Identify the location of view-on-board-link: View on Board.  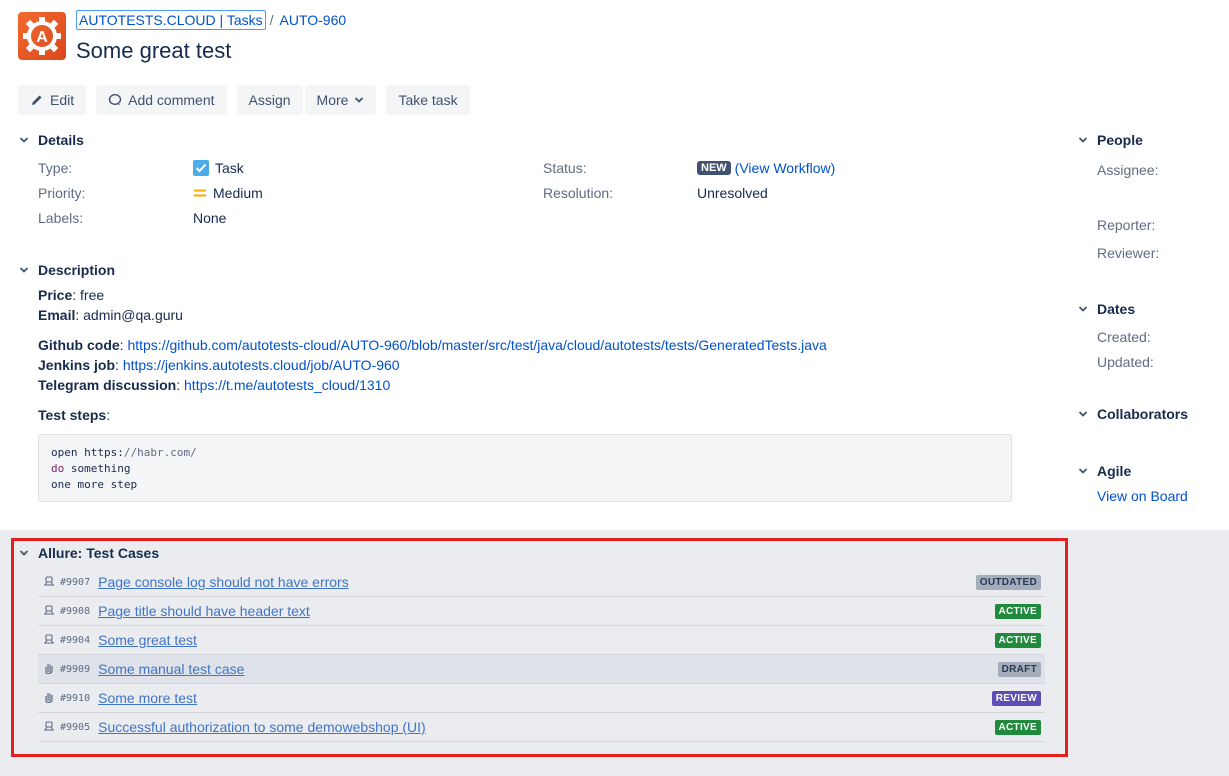
(1142, 496).